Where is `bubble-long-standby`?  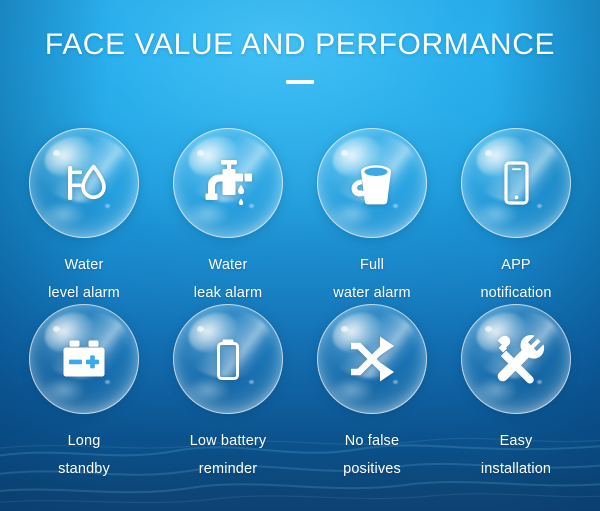 bubble-long-standby is located at coordinates (84, 359).